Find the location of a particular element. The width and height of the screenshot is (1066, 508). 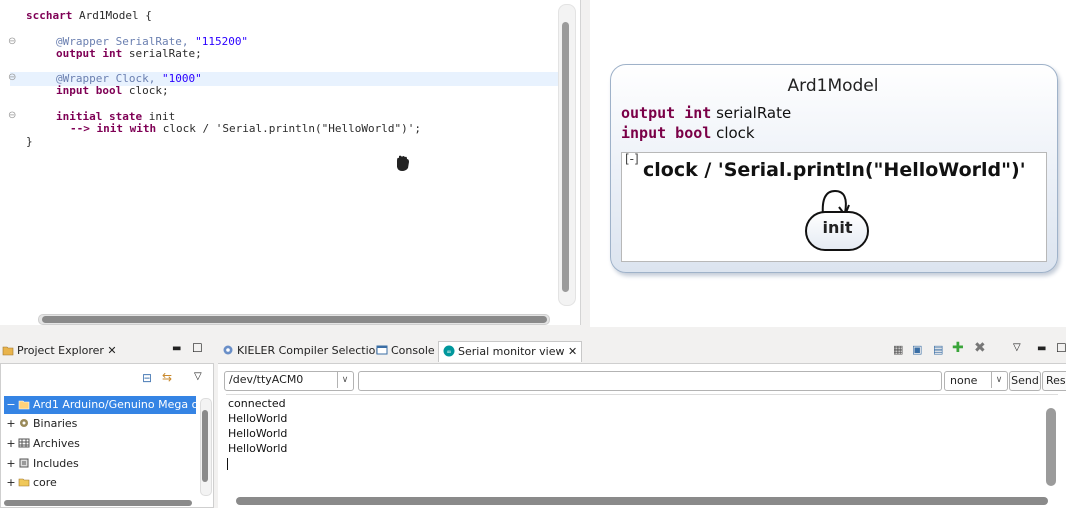

declaration-output: output int serialRate is located at coordinates (706, 113).